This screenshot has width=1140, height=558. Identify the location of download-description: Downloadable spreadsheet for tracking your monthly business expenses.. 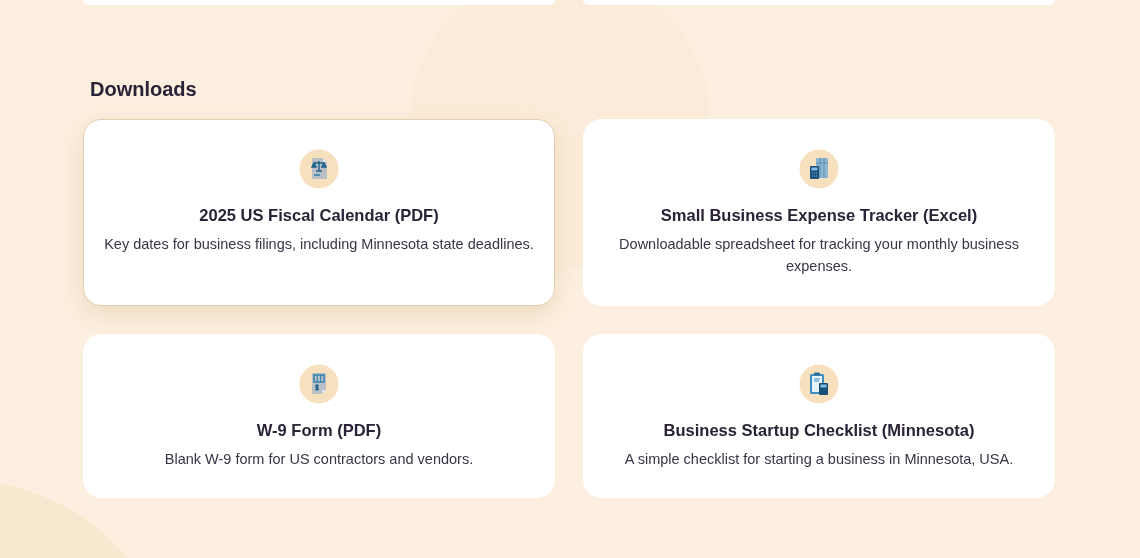
(819, 255).